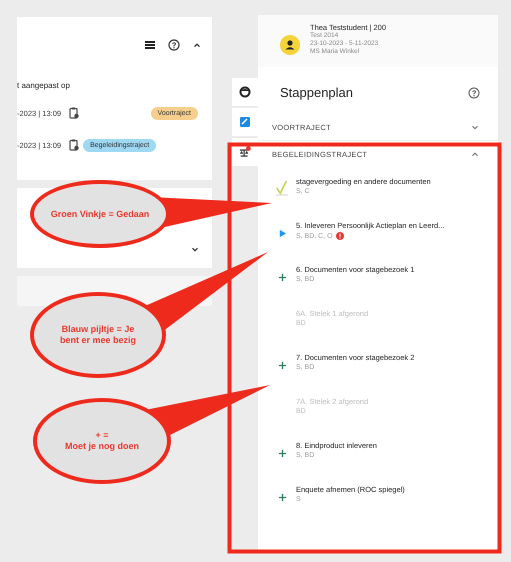 This screenshot has width=511, height=562. What do you see at coordinates (102, 446) in the screenshot?
I see `callout-text: Moet je nog doen` at bounding box center [102, 446].